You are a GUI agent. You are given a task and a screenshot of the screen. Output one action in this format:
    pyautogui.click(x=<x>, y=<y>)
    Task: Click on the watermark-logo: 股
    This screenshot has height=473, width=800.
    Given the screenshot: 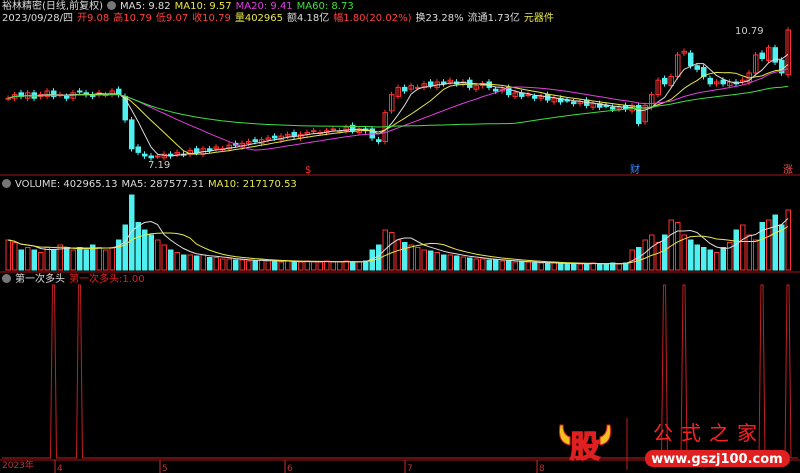 What is the action you would take?
    pyautogui.click(x=585, y=447)
    